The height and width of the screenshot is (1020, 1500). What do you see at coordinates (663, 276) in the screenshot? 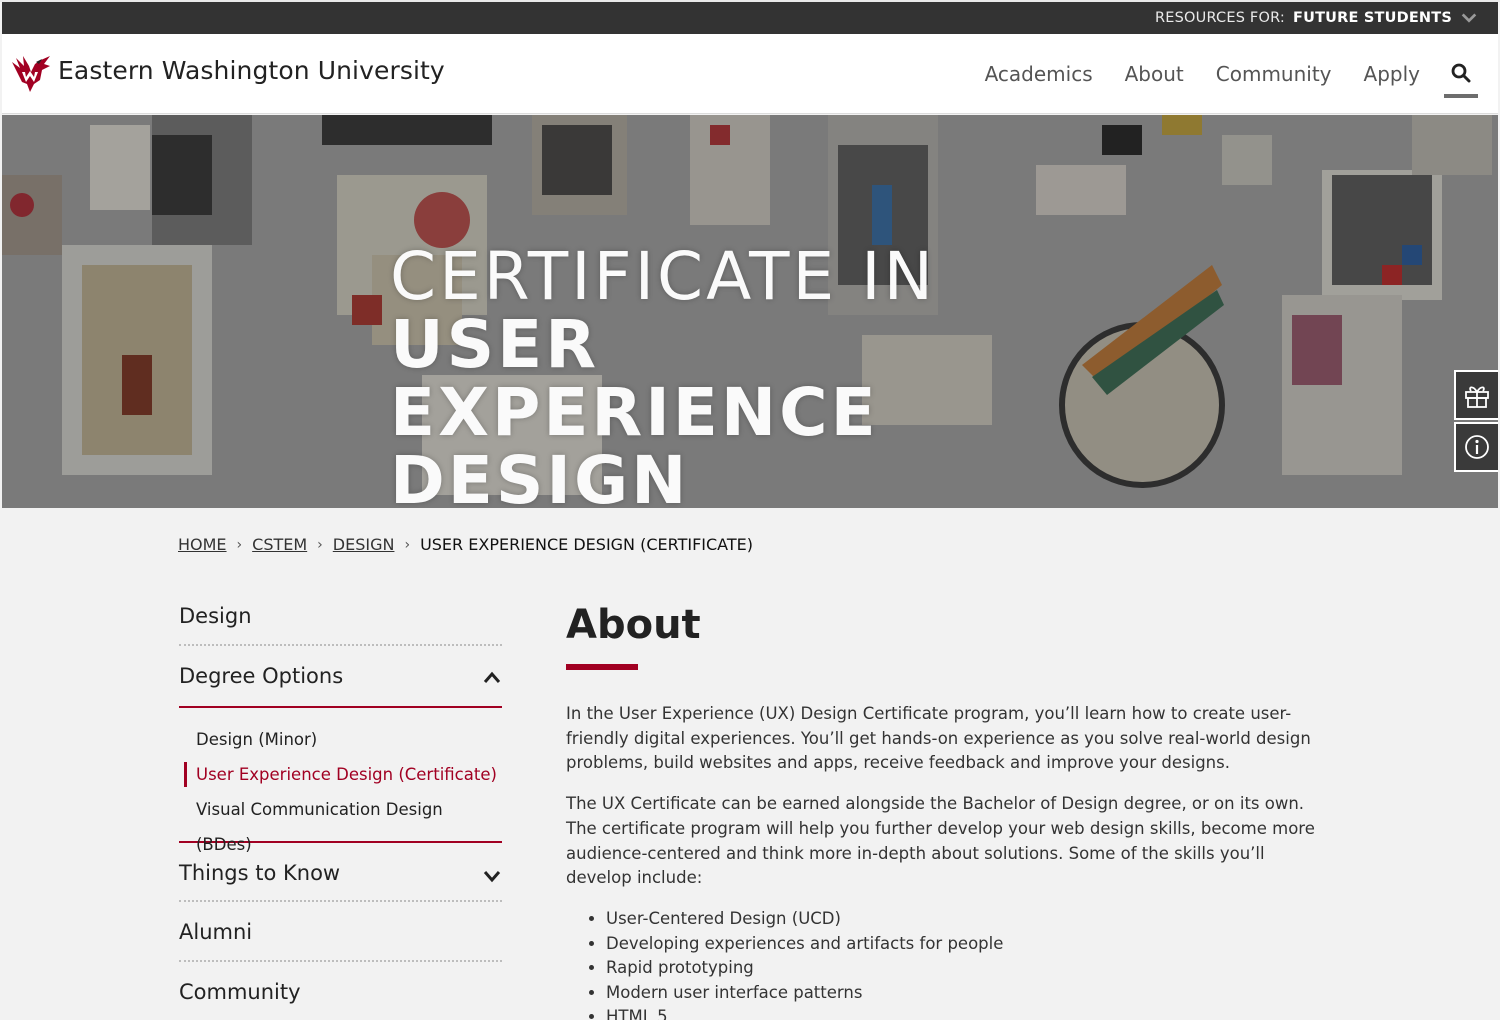
I see `hero-title-light: CERTIFICATE IN` at bounding box center [663, 276].